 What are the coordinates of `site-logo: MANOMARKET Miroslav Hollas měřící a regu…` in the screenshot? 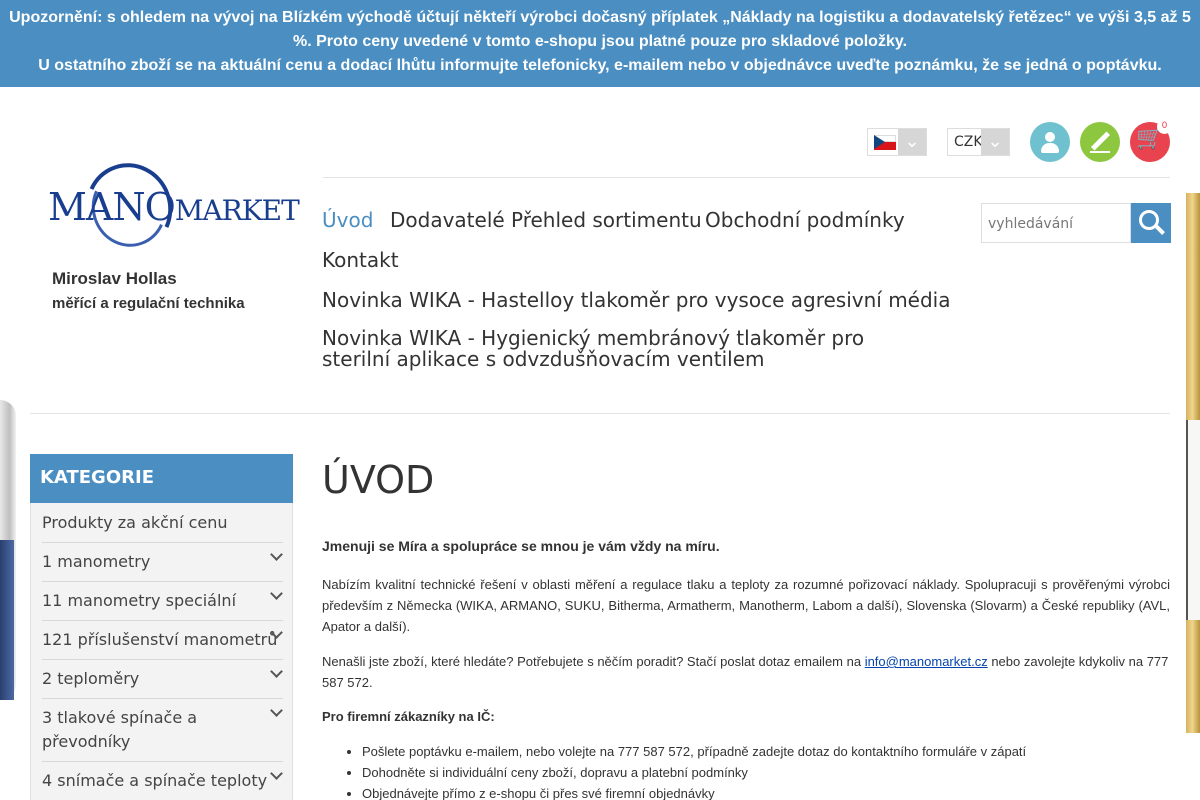 It's located at (174, 237).